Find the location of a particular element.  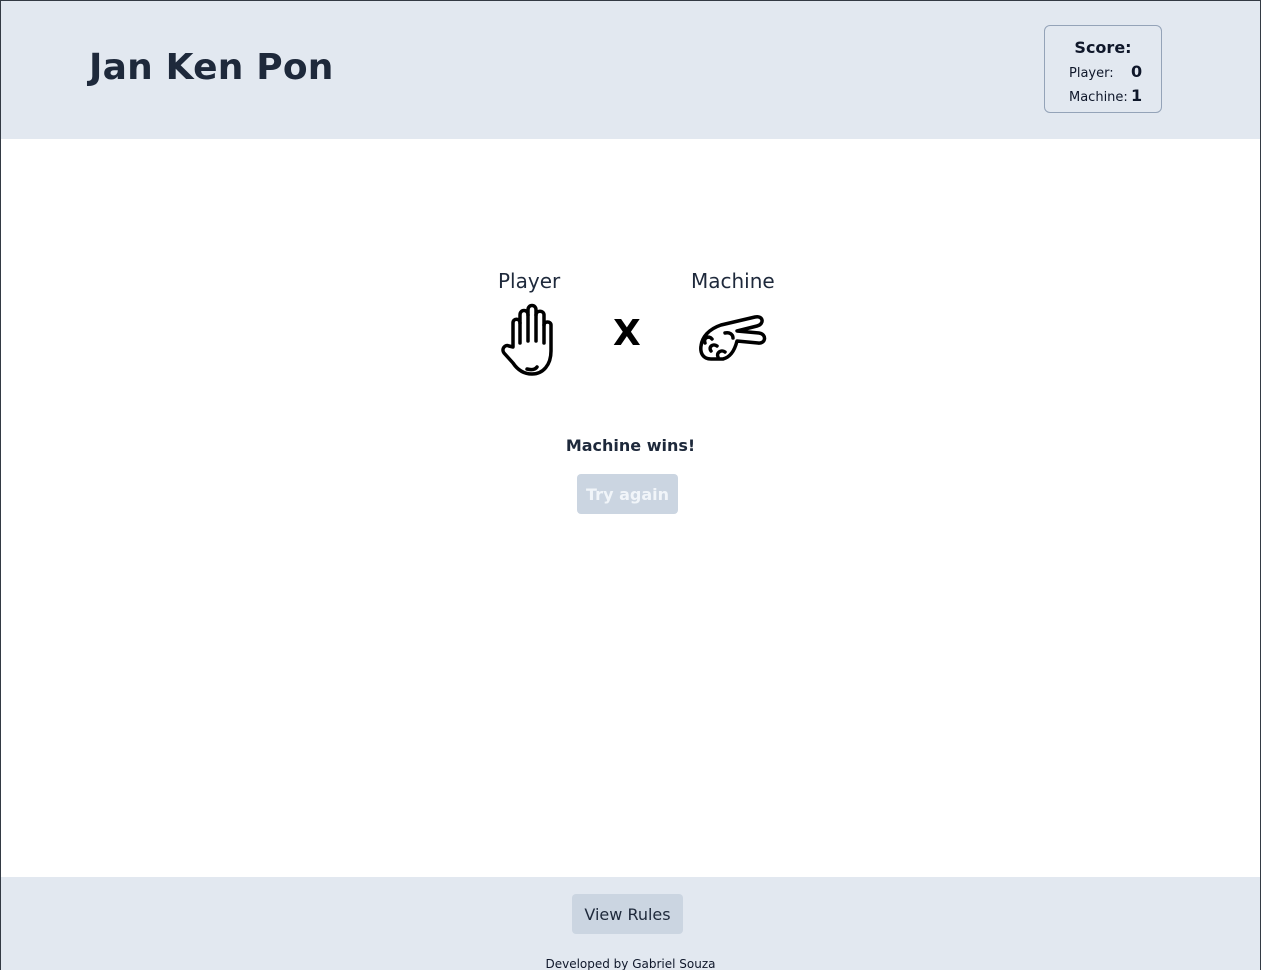

try-again-button: Try again is located at coordinates (627, 494).